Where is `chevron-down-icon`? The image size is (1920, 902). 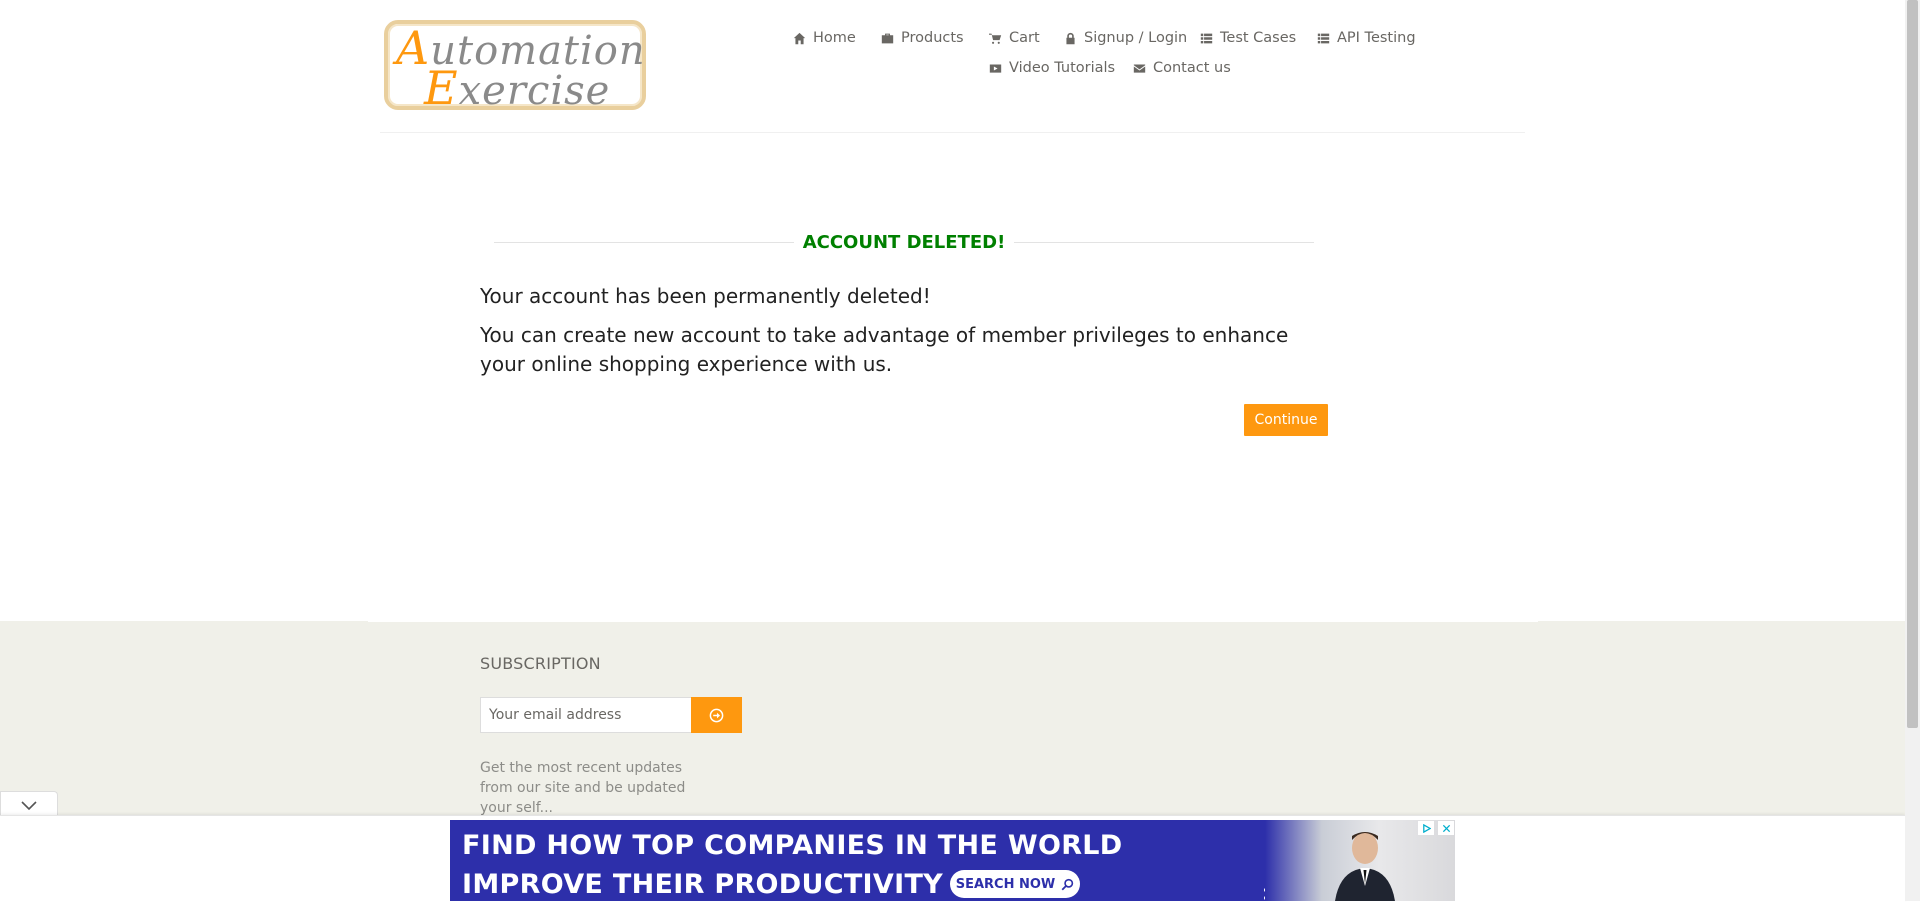
chevron-down-icon is located at coordinates (29, 805).